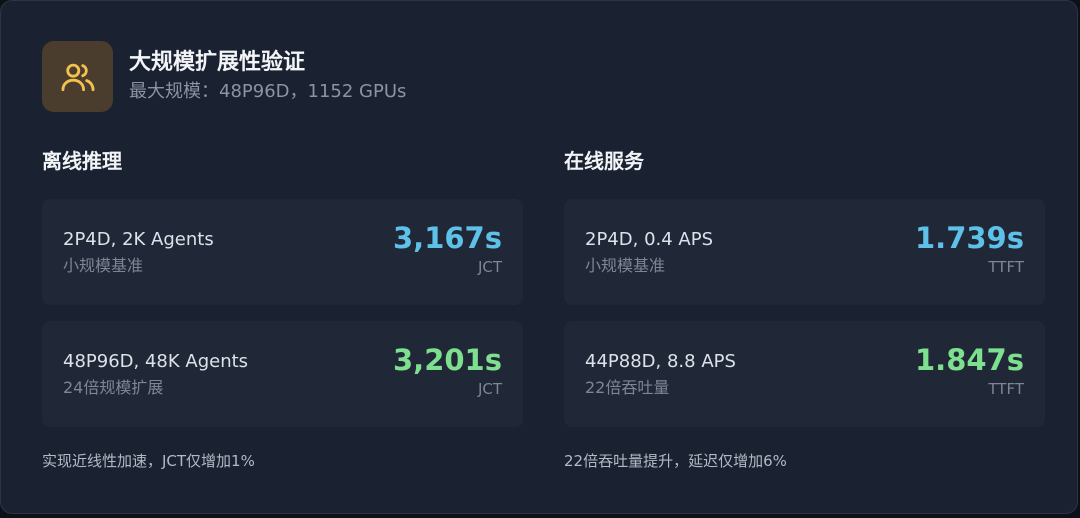  I want to click on offline-section-title: 离线推理, so click(82, 161).